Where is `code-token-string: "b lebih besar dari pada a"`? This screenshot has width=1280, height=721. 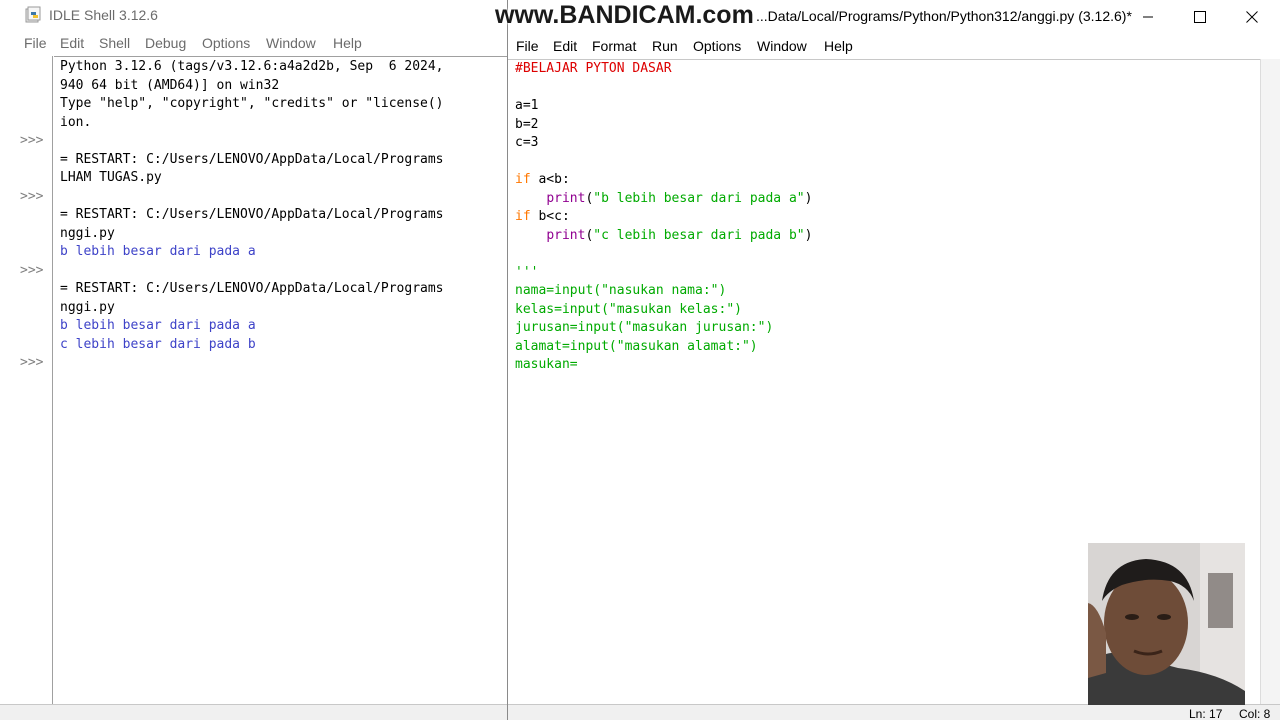 code-token-string: "b lebih besar dari pada a" is located at coordinates (699, 198).